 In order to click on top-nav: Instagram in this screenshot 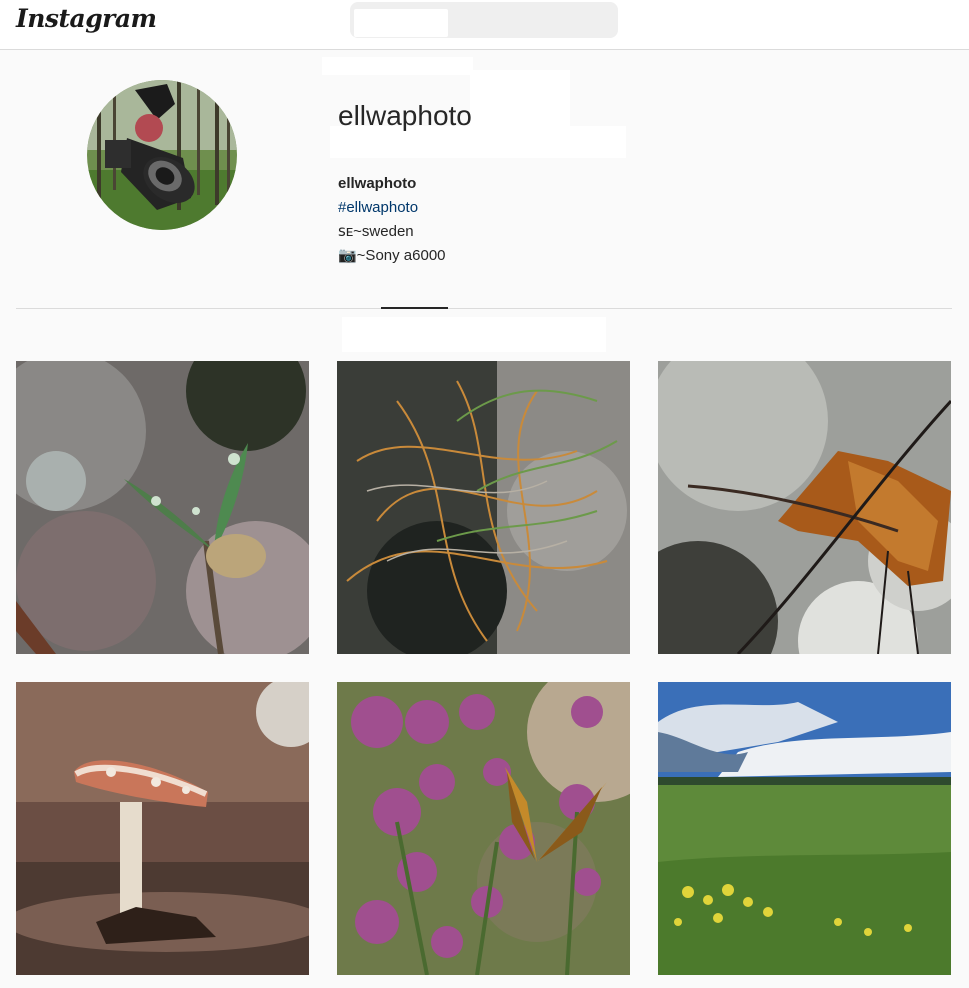, I will do `click(484, 25)`.